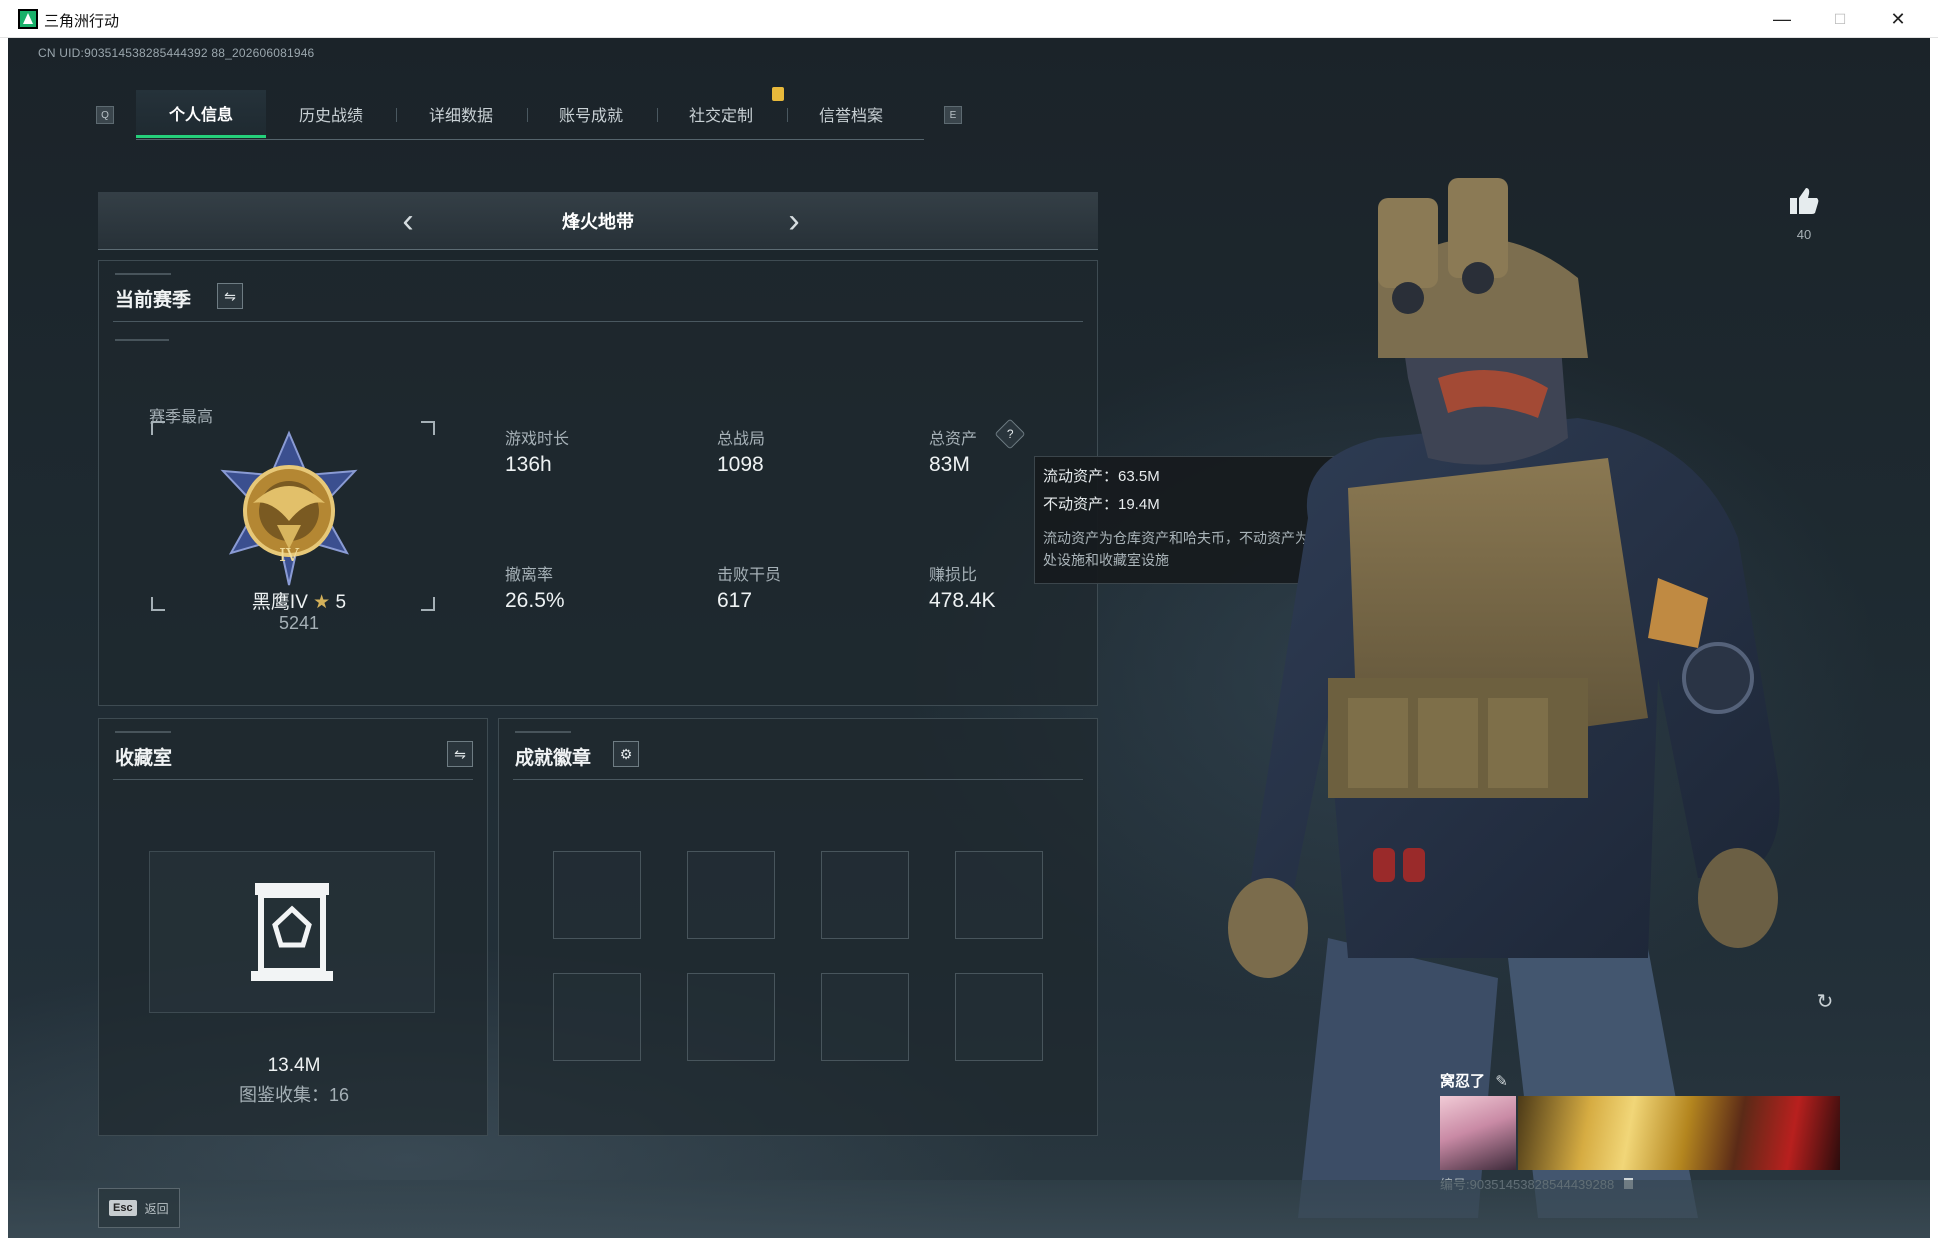 The width and height of the screenshot is (1938, 1247). I want to click on name-card-banner, so click(1679, 1133).